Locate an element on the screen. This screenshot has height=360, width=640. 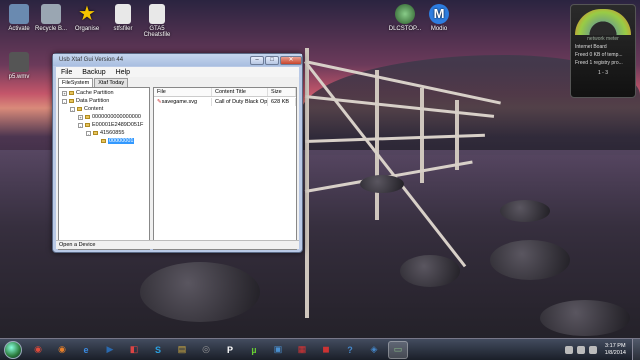
video-icon is located at coordinates (19, 62).